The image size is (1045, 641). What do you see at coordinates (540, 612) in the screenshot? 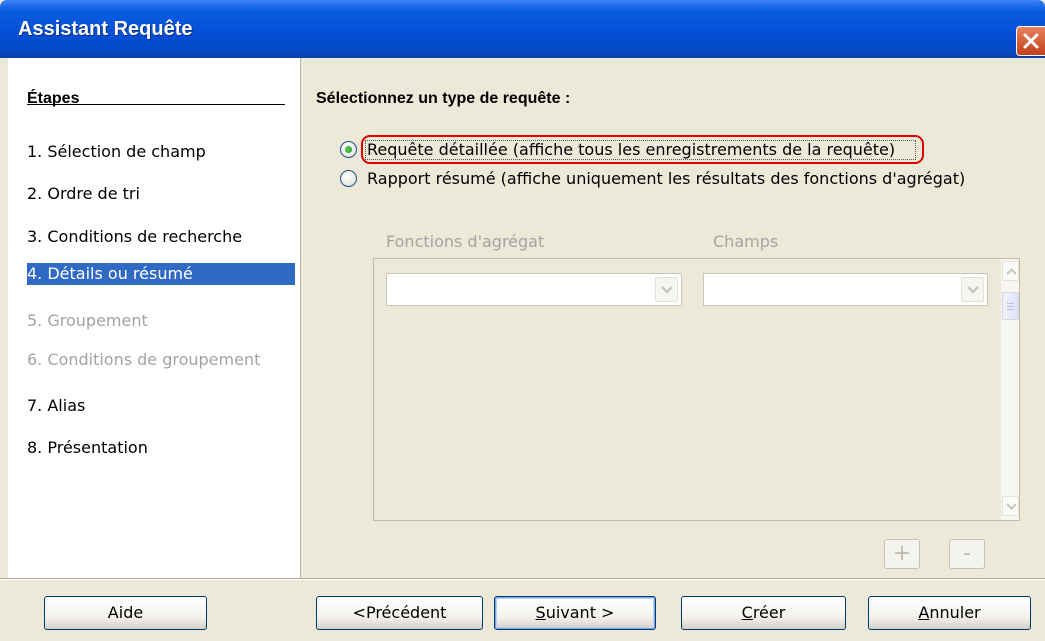
I see `next-accesskey: S` at bounding box center [540, 612].